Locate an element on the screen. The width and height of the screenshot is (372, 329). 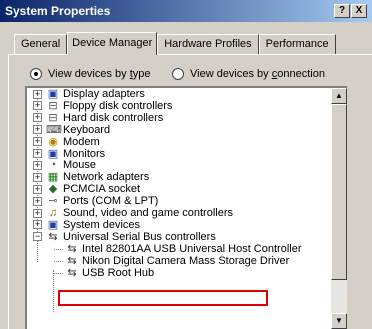
usb-controllers-icon: ⇆ is located at coordinates (53, 236).